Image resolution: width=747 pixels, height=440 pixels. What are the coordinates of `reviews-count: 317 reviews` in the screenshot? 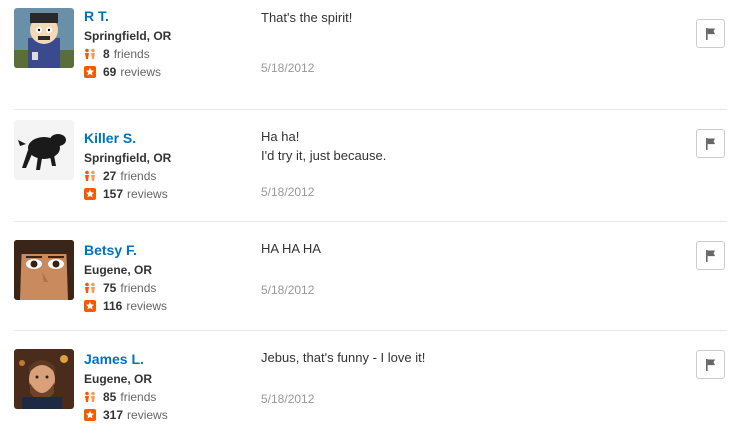 It's located at (169, 415).